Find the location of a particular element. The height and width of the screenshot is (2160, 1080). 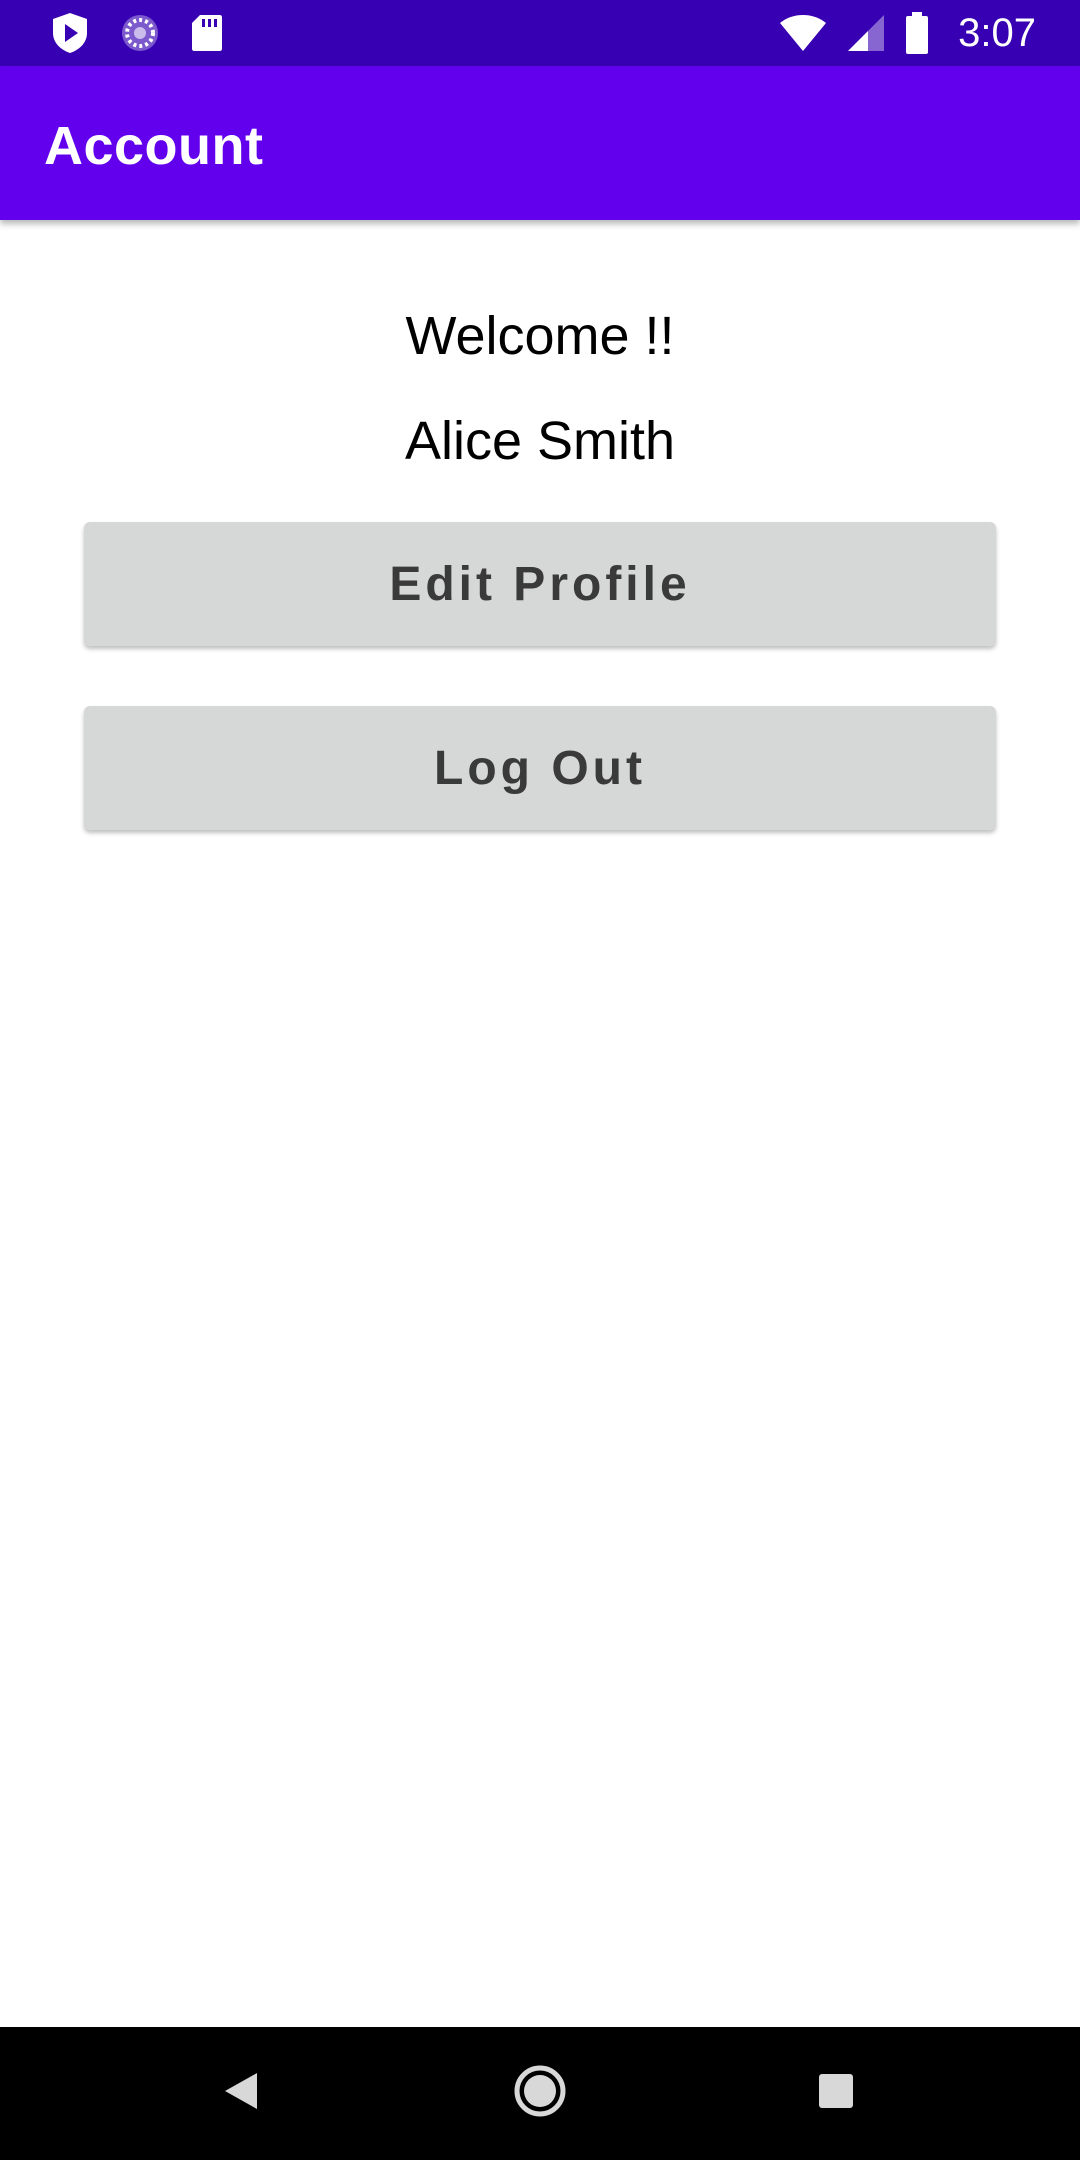

status-bar: 3:07 is located at coordinates (540, 33).